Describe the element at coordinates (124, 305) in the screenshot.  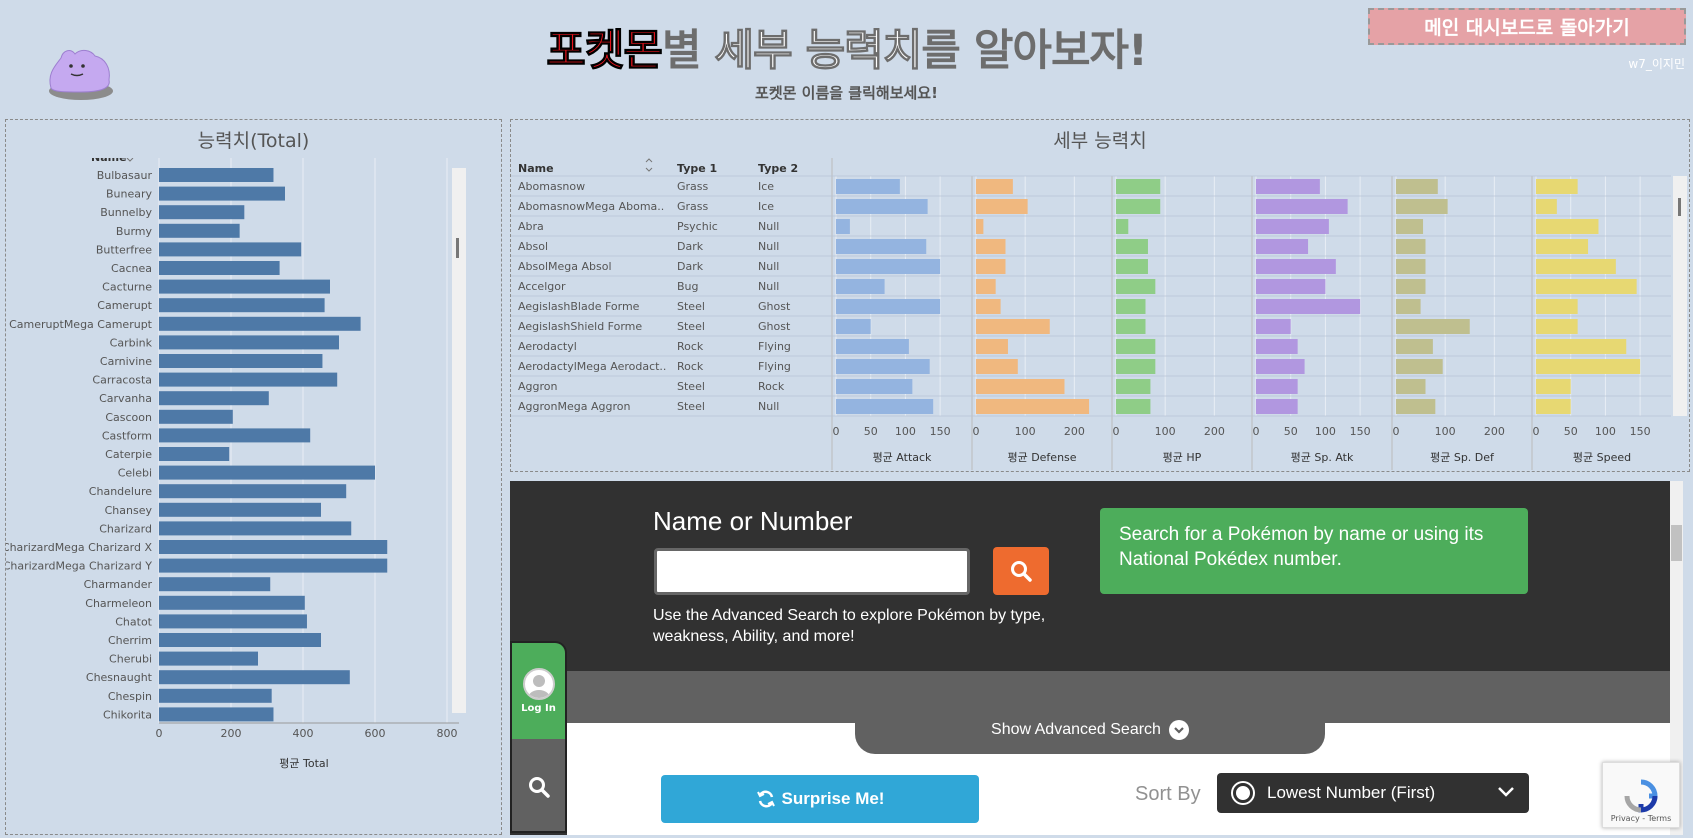
I see `category-label: Camerupt` at that location.